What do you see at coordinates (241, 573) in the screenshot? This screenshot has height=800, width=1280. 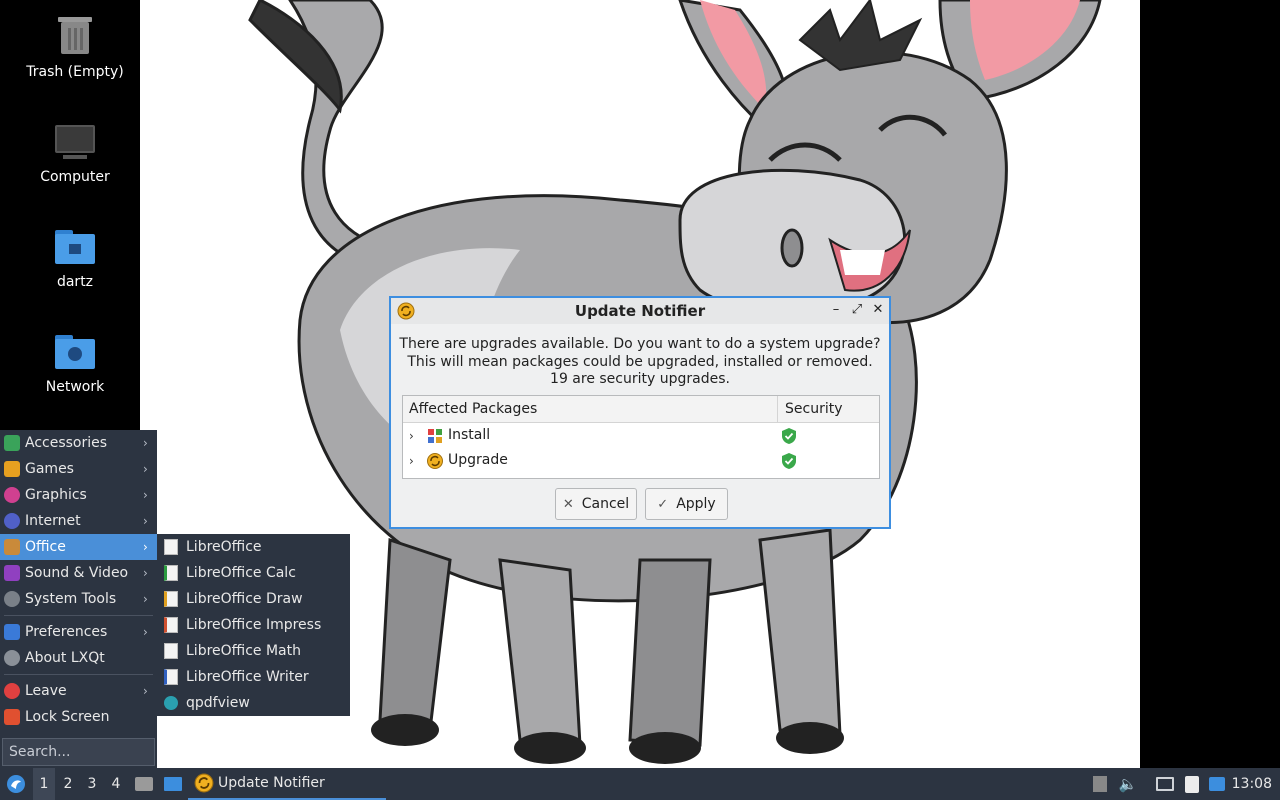 I see `submenu-item-label: LibreOffice Calc` at bounding box center [241, 573].